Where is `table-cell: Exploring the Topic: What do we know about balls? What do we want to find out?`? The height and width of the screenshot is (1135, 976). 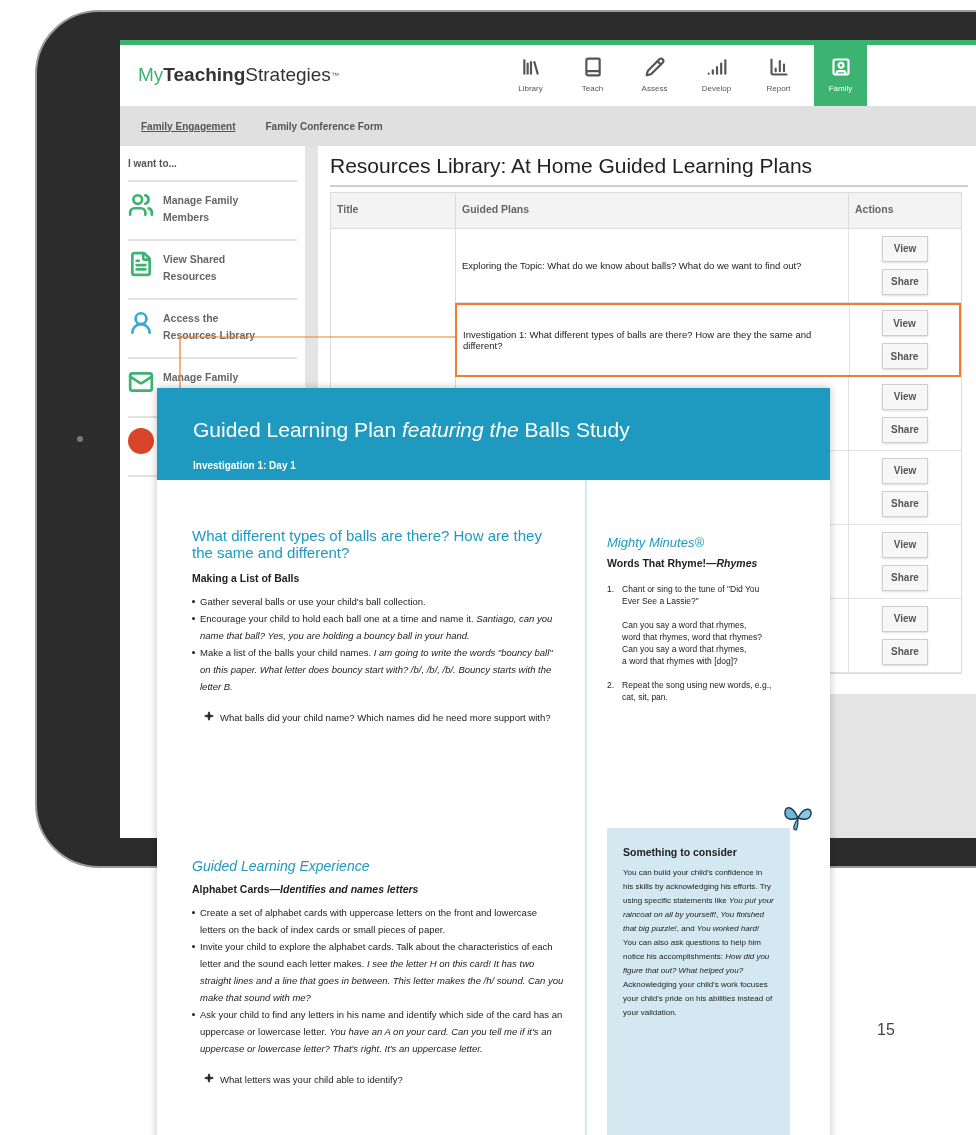
table-cell: Exploring the Topic: What do we know about balls? What do we want to find out? is located at coordinates (632, 265).